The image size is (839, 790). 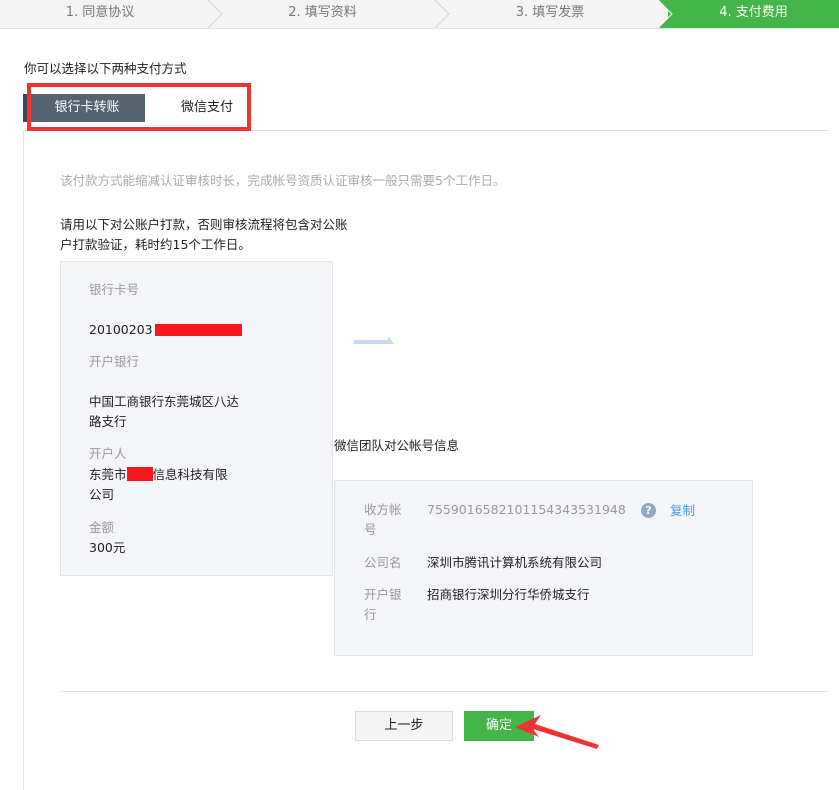 What do you see at coordinates (23, 460) in the screenshot?
I see `panel-border` at bounding box center [23, 460].